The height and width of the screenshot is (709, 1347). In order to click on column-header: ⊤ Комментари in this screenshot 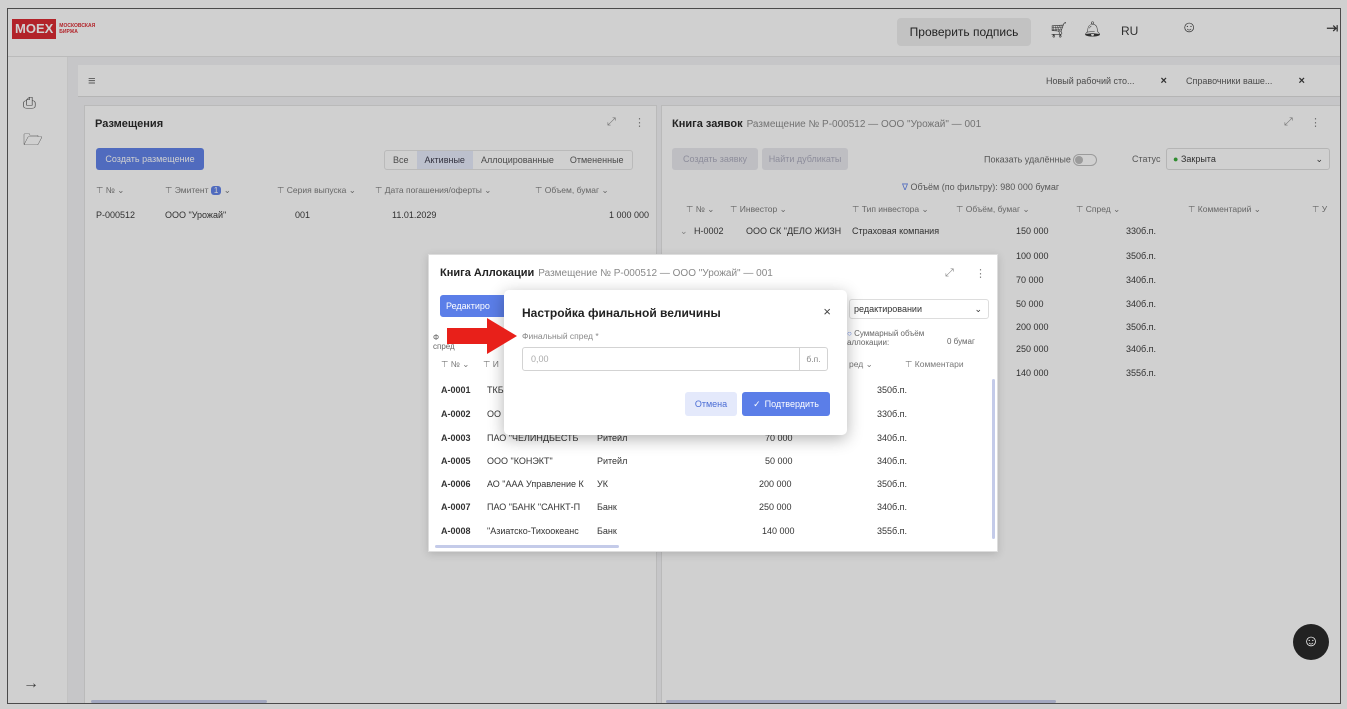, I will do `click(934, 364)`.